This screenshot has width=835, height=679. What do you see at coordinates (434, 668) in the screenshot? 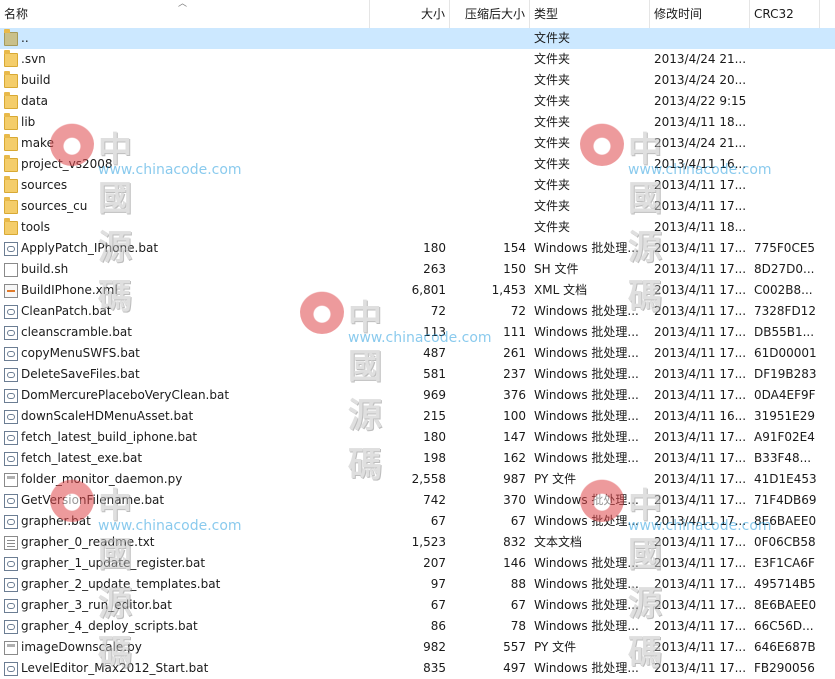
I see `file-size: 835` at bounding box center [434, 668].